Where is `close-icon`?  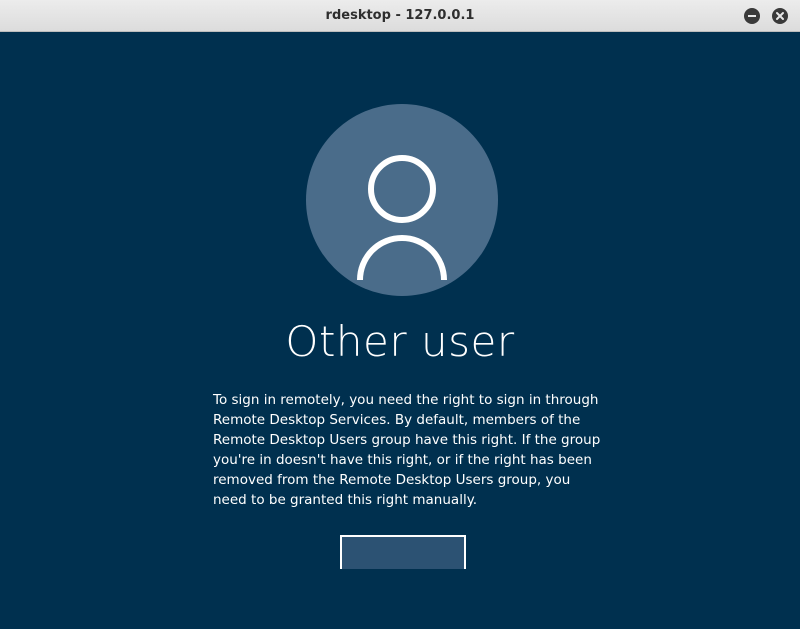 close-icon is located at coordinates (780, 16).